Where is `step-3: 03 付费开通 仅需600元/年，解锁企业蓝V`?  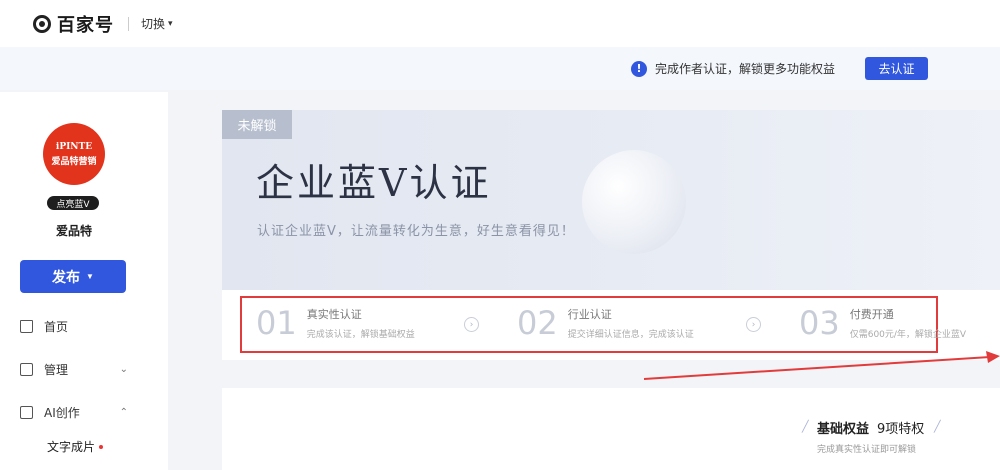
step-3: 03 付费开通 仅需600元/年，解锁企业蓝V is located at coordinates (882, 323).